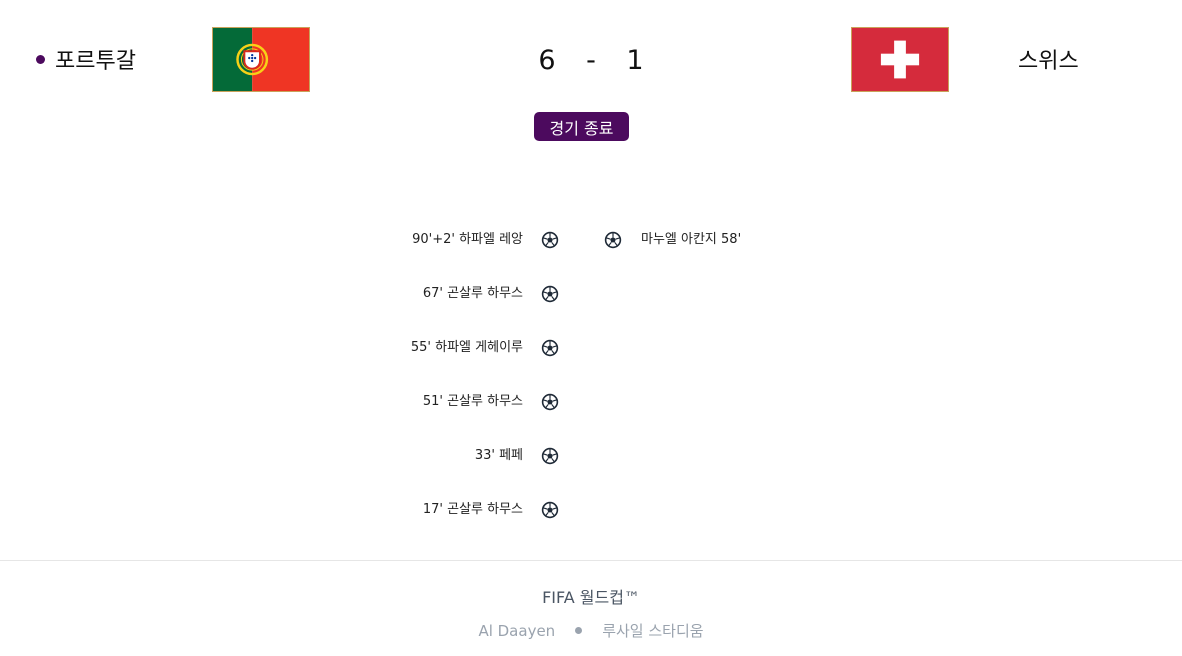 The height and width of the screenshot is (656, 1182). I want to click on divider, so click(591, 560).